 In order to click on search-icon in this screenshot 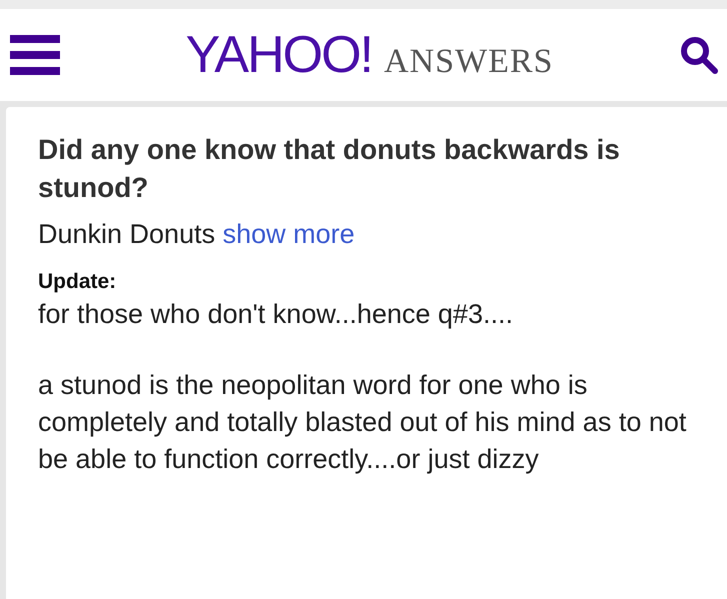, I will do `click(699, 55)`.